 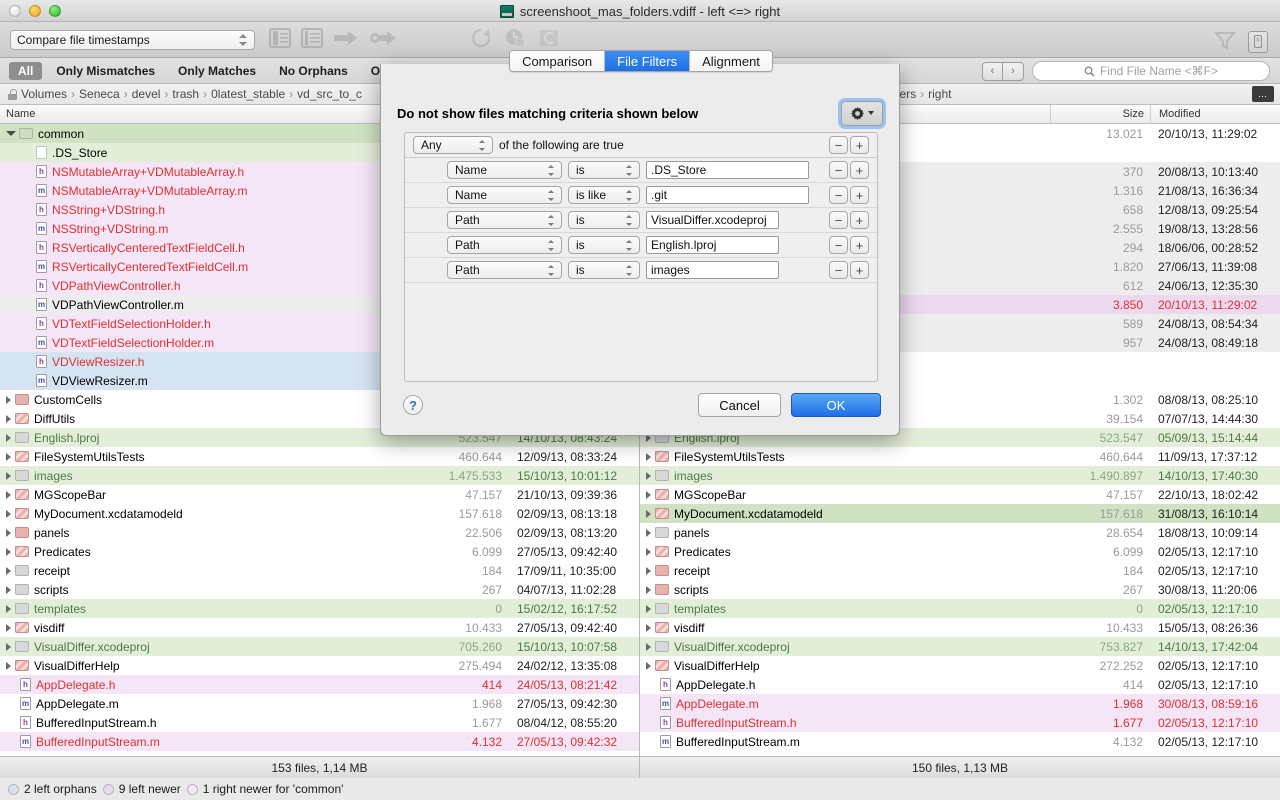 I want to click on rule-value-input: VisualDiffer.xcodeproj, so click(x=712, y=220).